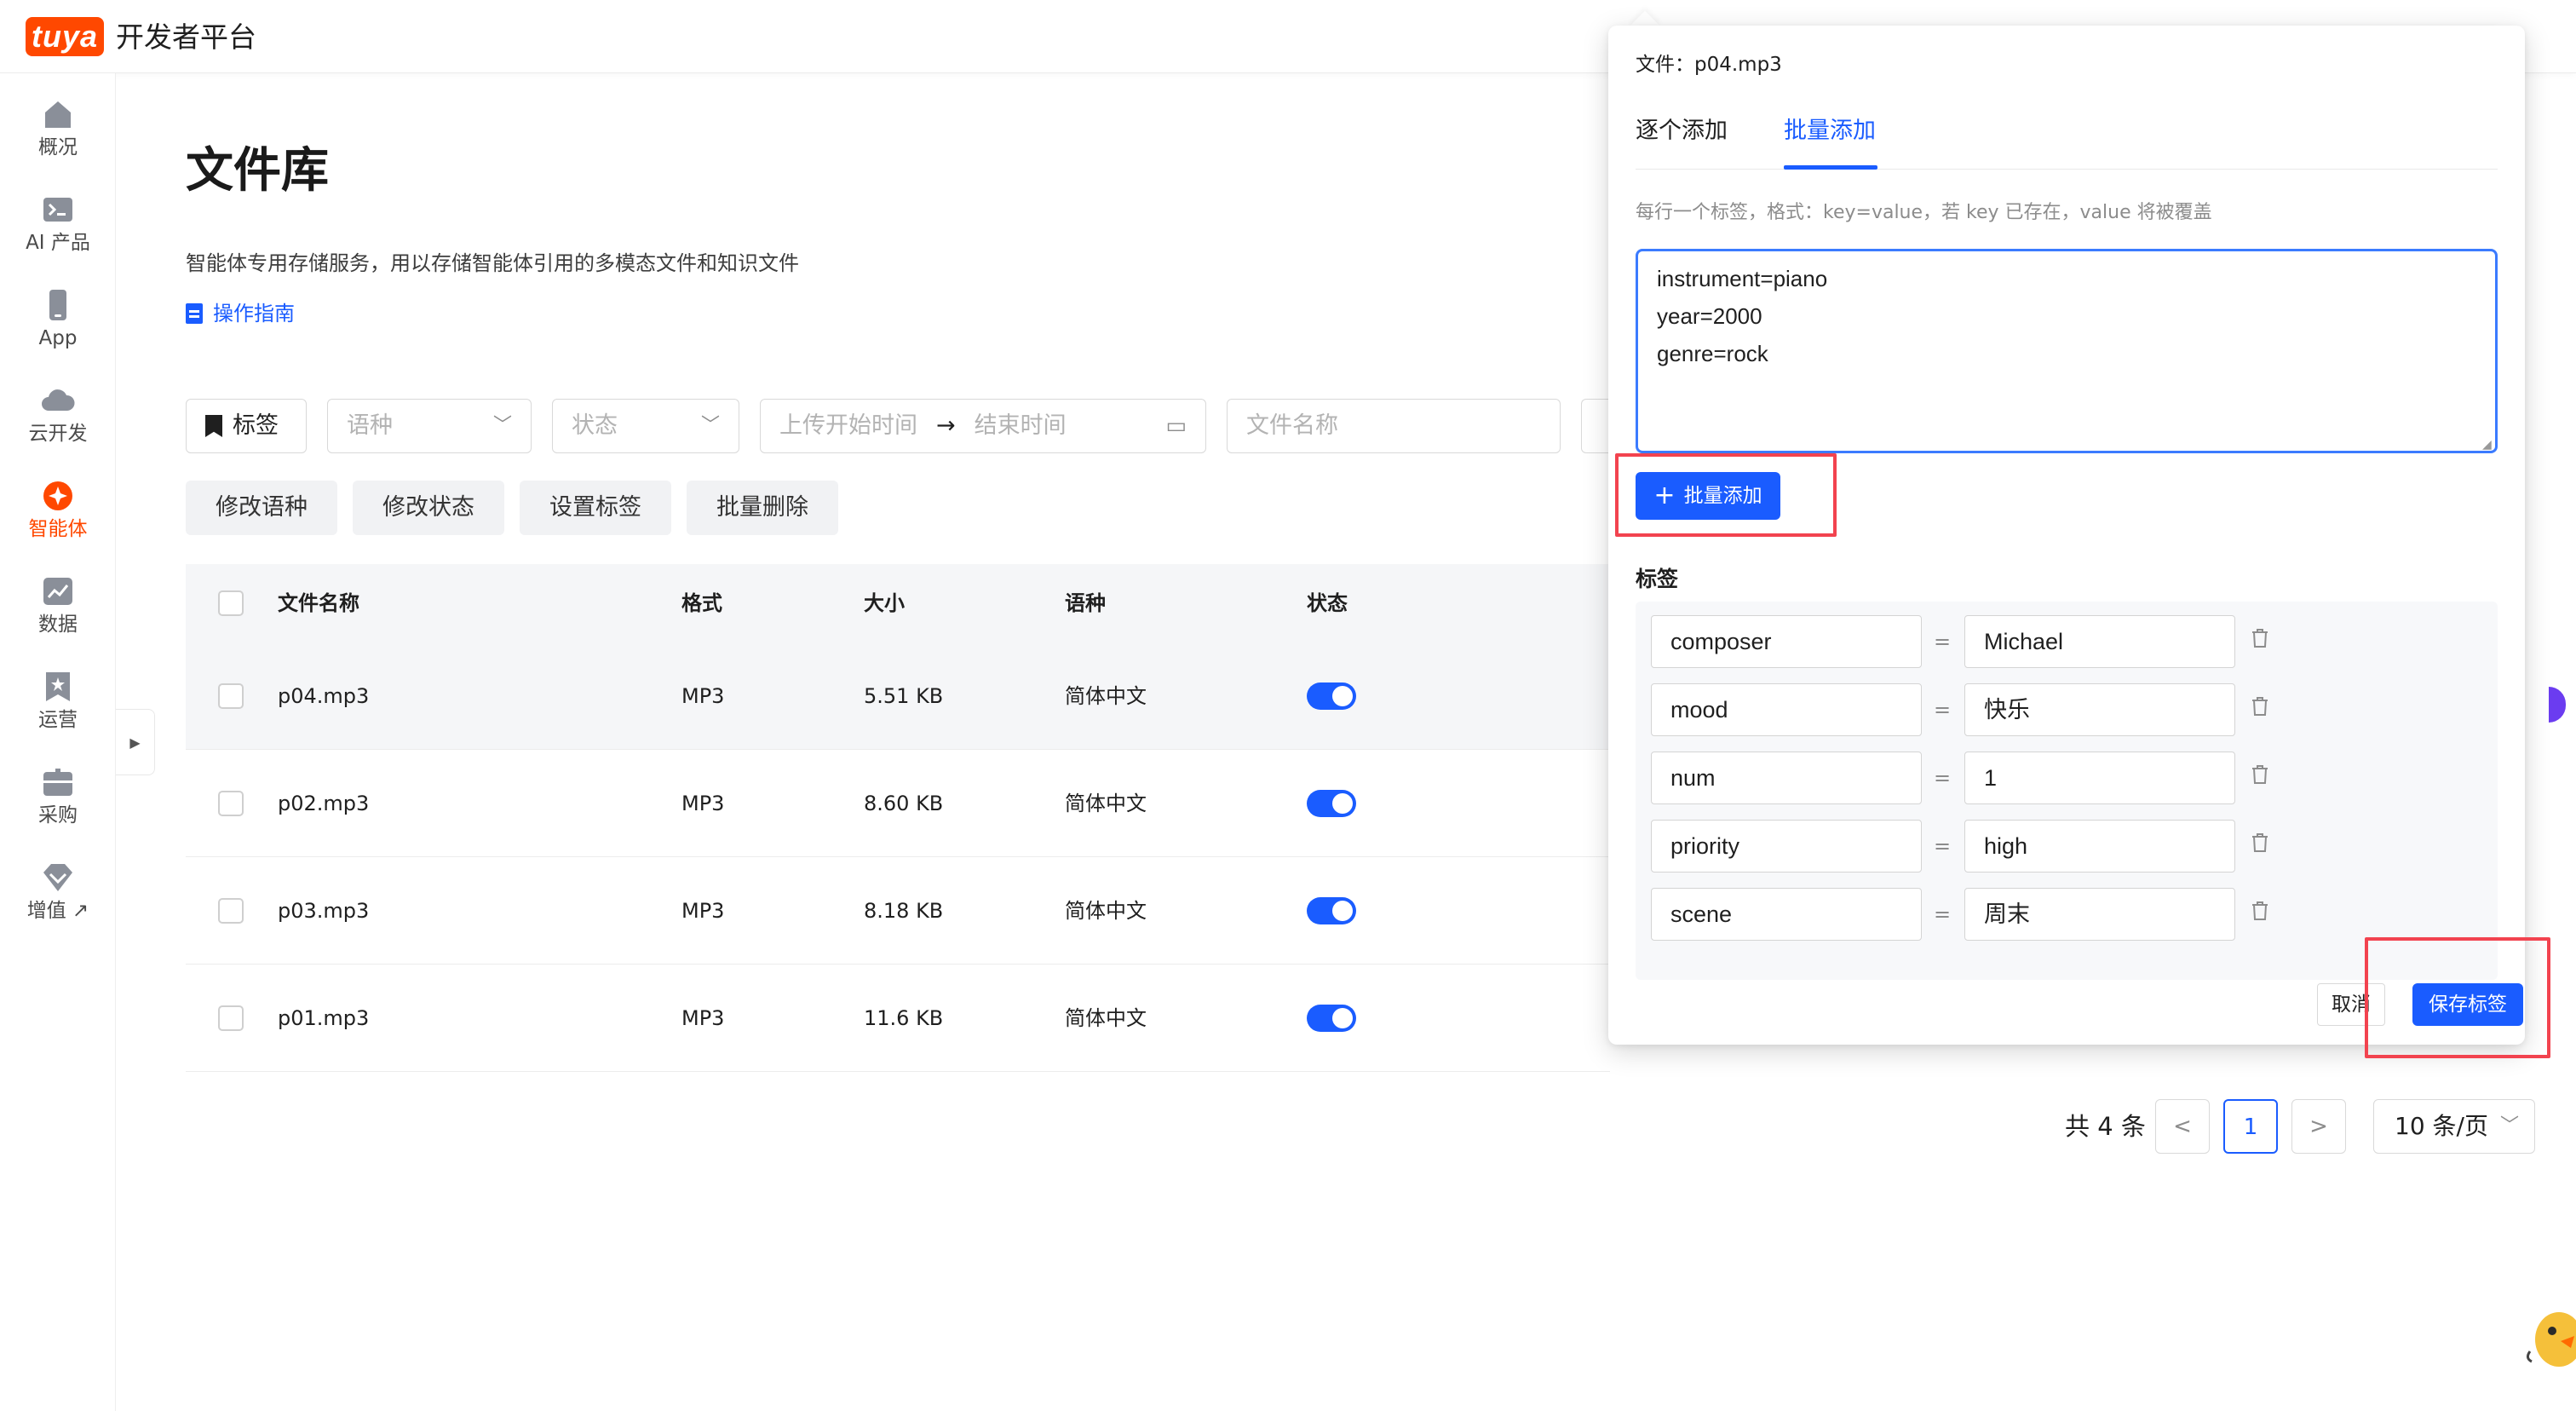  What do you see at coordinates (2100, 914) in the screenshot?
I see `tag-value-input: 周末` at bounding box center [2100, 914].